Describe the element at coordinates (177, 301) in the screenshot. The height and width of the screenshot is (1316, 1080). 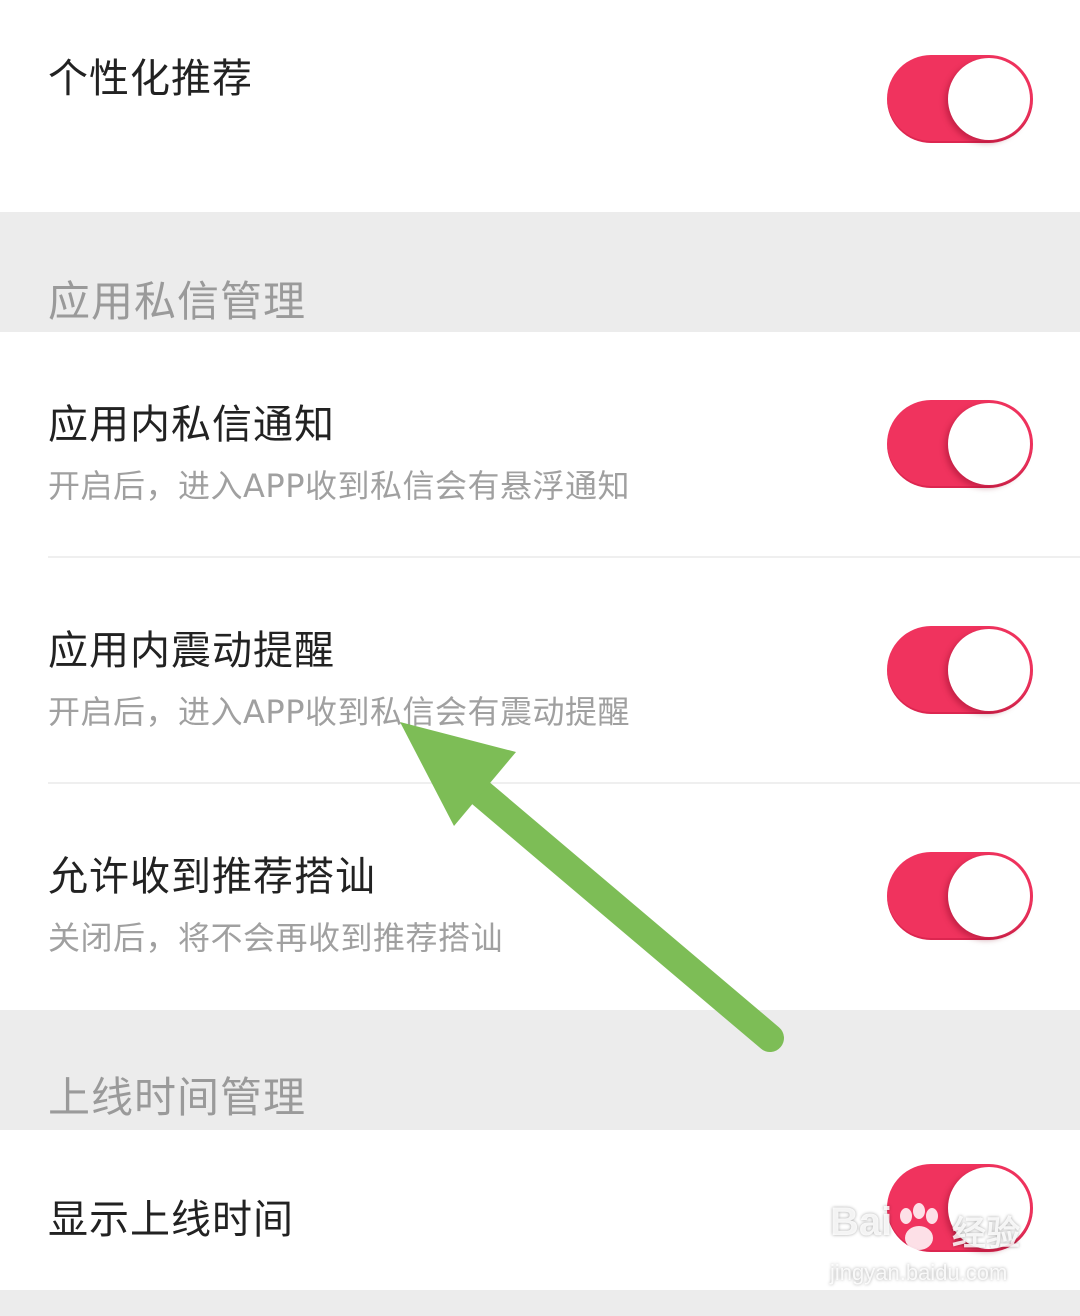
I see `section-title-messages: 应用私信管理` at that location.